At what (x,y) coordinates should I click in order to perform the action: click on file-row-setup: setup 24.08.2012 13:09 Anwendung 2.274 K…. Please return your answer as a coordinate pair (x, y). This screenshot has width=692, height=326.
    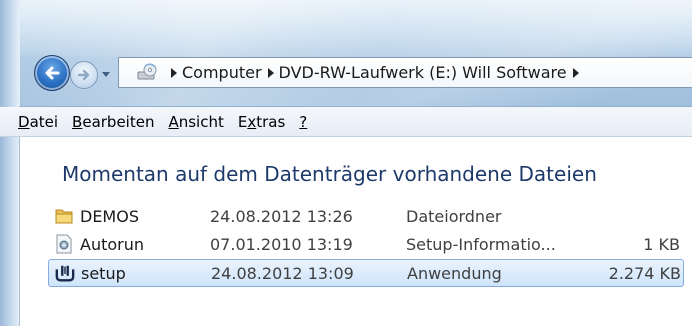
    Looking at the image, I should click on (366, 273).